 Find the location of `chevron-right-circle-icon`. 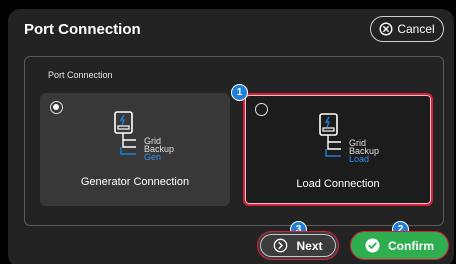

chevron-right-circle-icon is located at coordinates (280, 245).